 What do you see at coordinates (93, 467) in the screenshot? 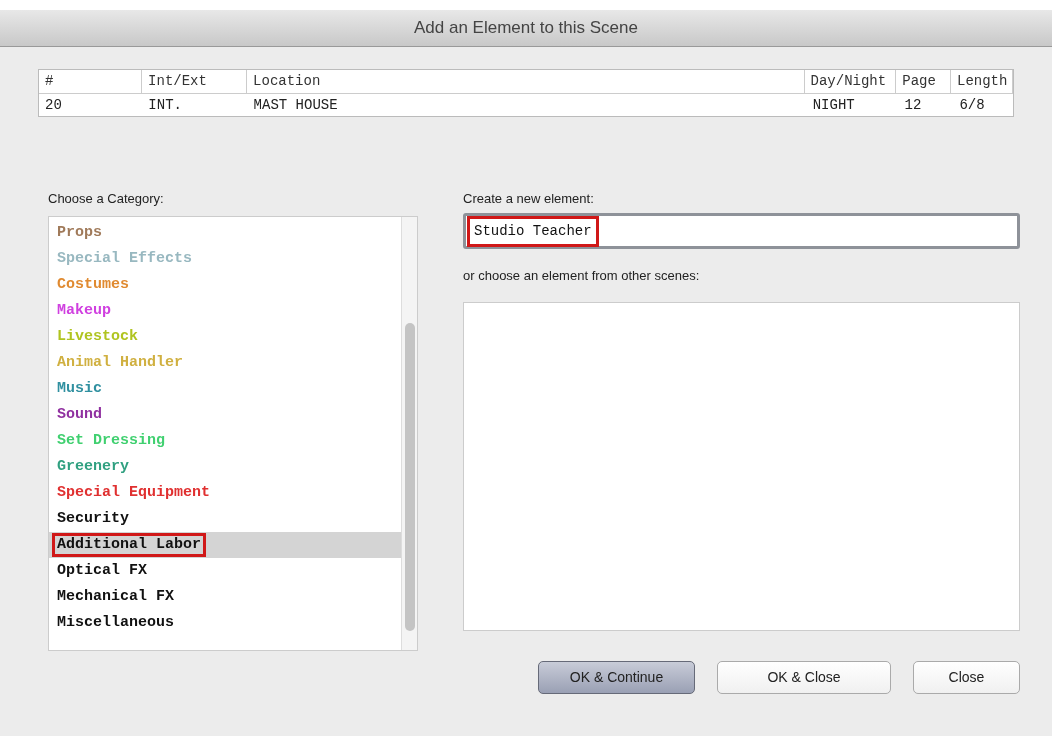
I see `category-label: Greenery` at bounding box center [93, 467].